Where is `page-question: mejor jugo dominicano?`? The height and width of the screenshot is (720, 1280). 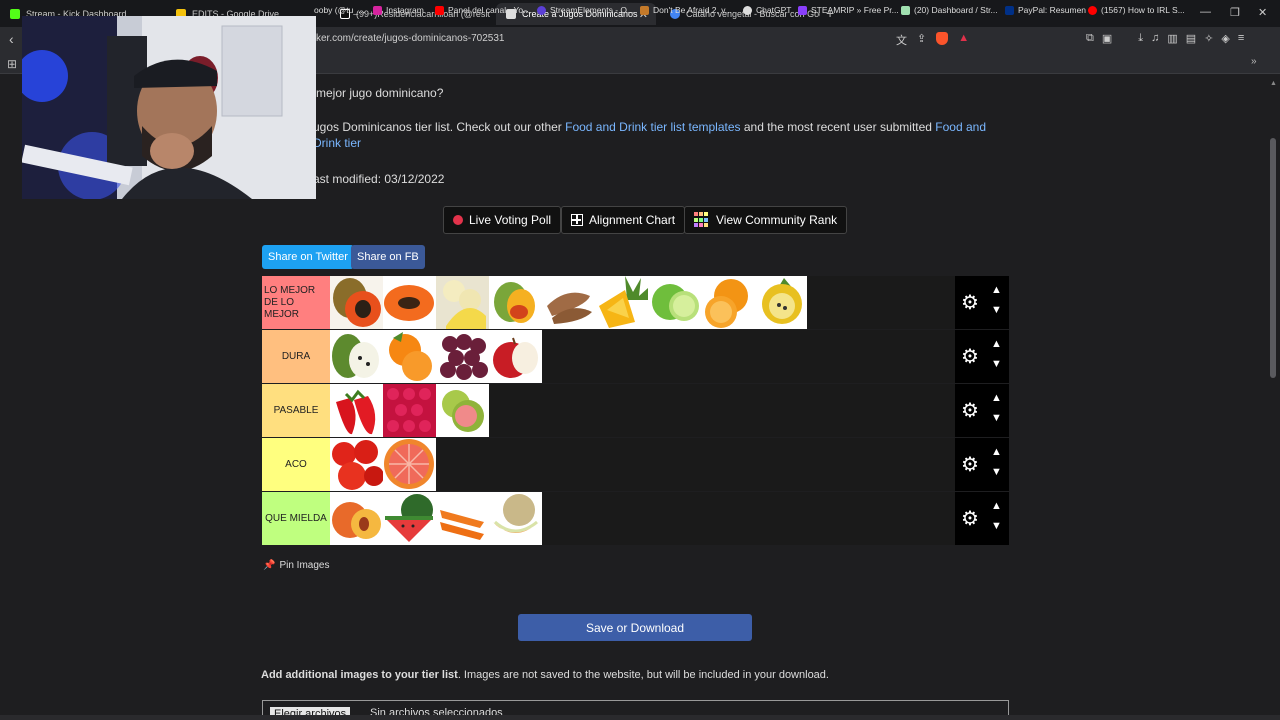
page-question: mejor jugo dominicano? is located at coordinates (380, 93).